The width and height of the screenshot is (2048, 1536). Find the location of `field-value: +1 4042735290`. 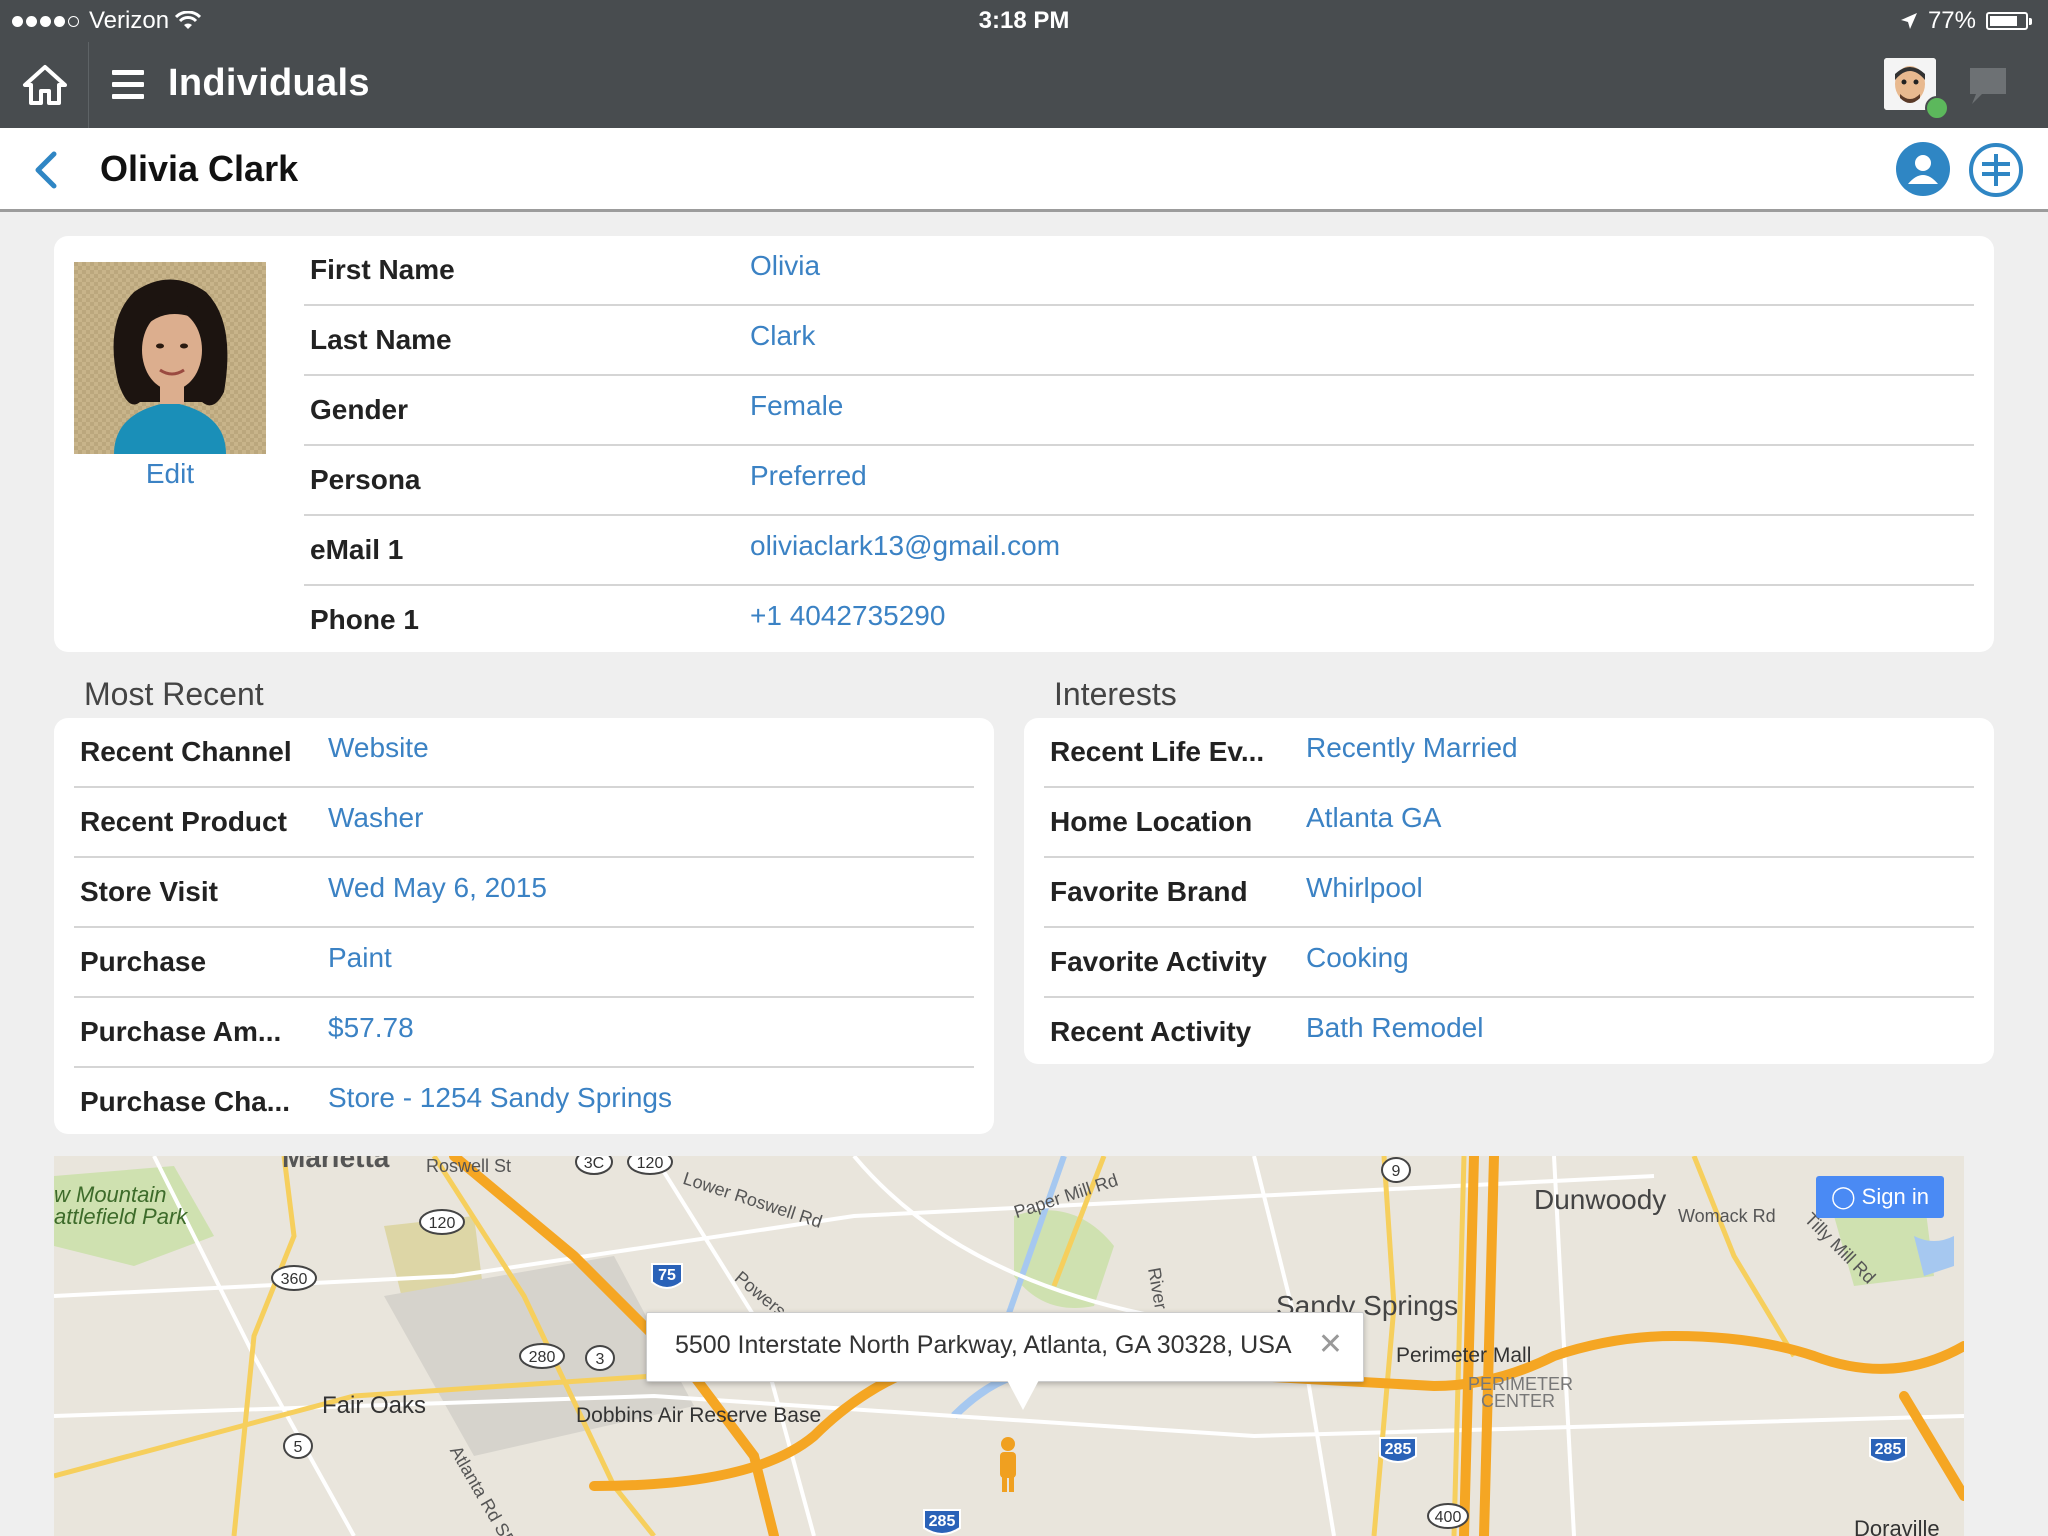

field-value: +1 4042735290 is located at coordinates (847, 616).